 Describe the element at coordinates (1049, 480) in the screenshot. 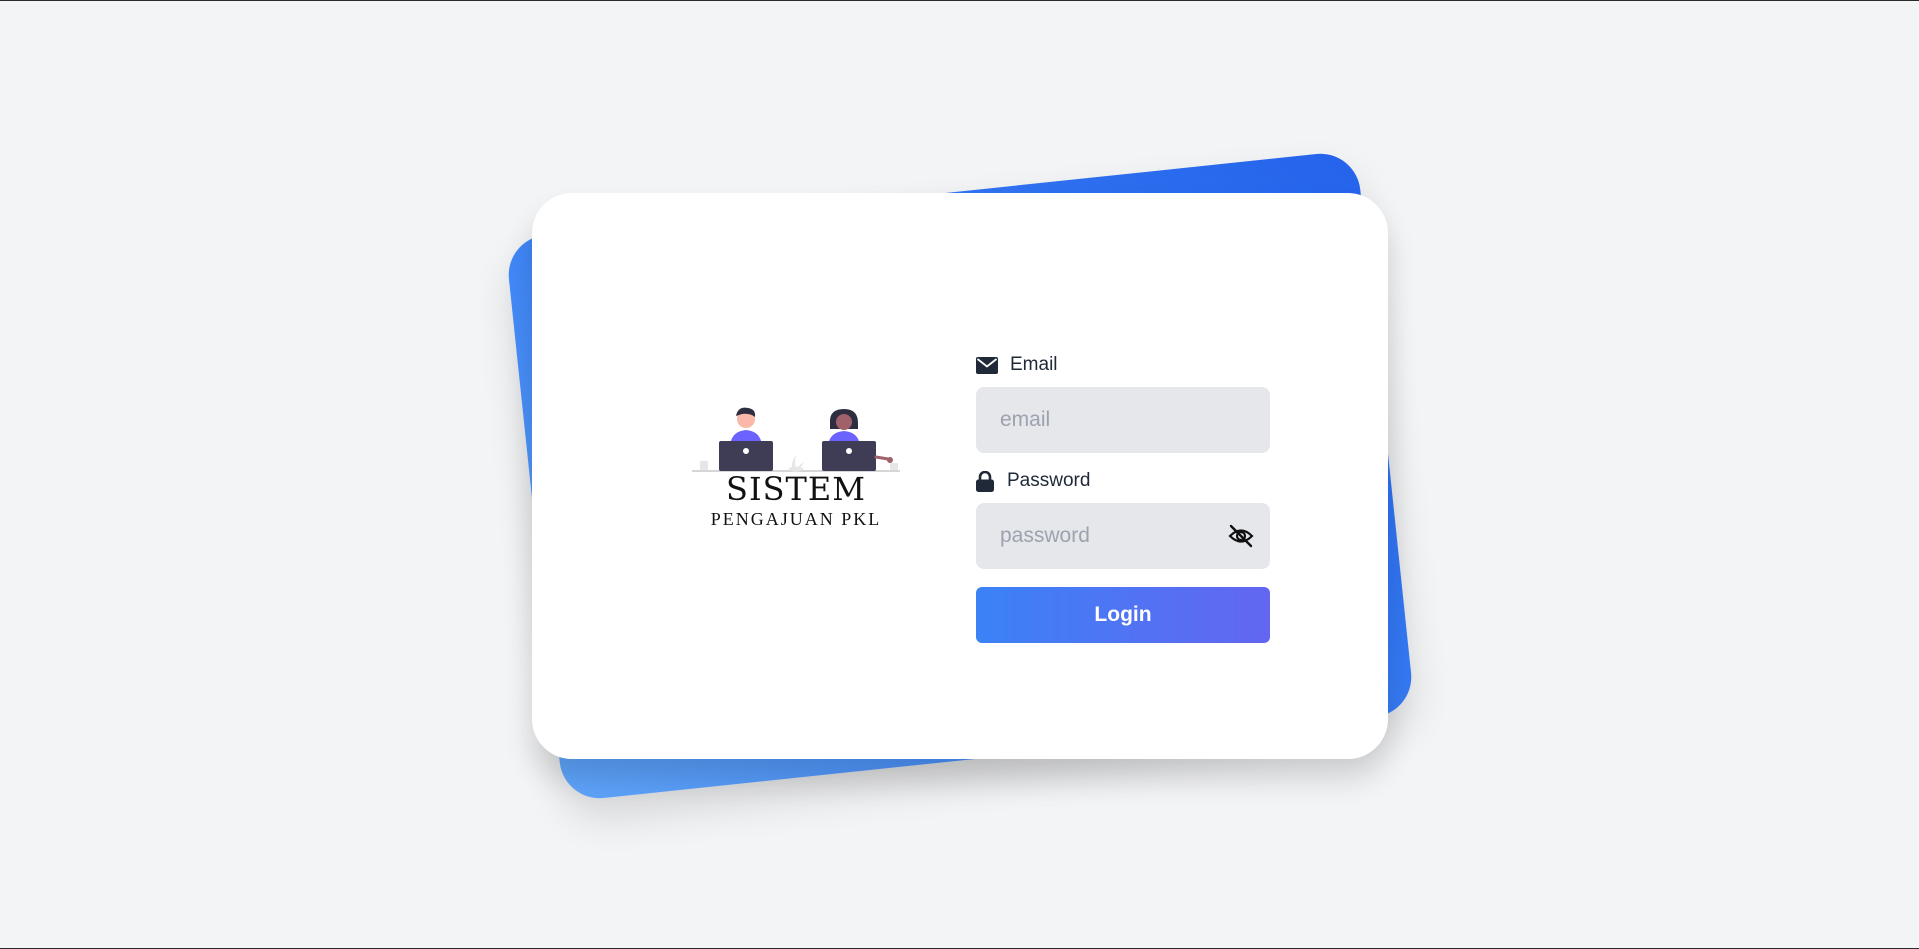

I see `password-label: Password` at that location.